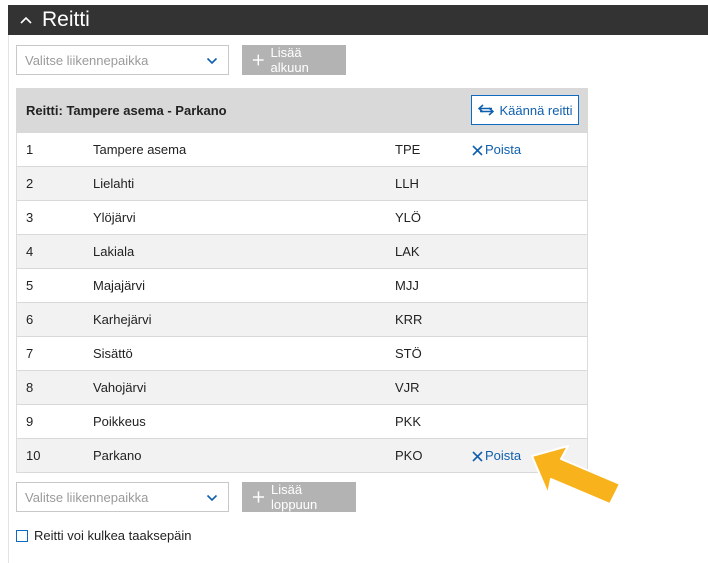 The image size is (708, 563). What do you see at coordinates (485, 110) in the screenshot?
I see `swap-arrows-icon` at bounding box center [485, 110].